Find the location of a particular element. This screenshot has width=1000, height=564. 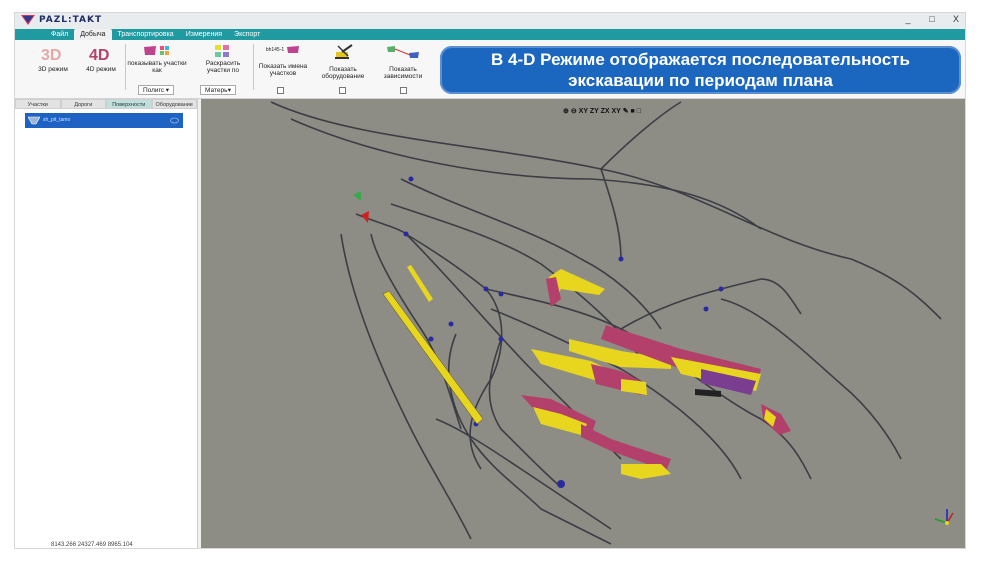

layer-name: sh_pit_tamo is located at coordinates (57, 120).